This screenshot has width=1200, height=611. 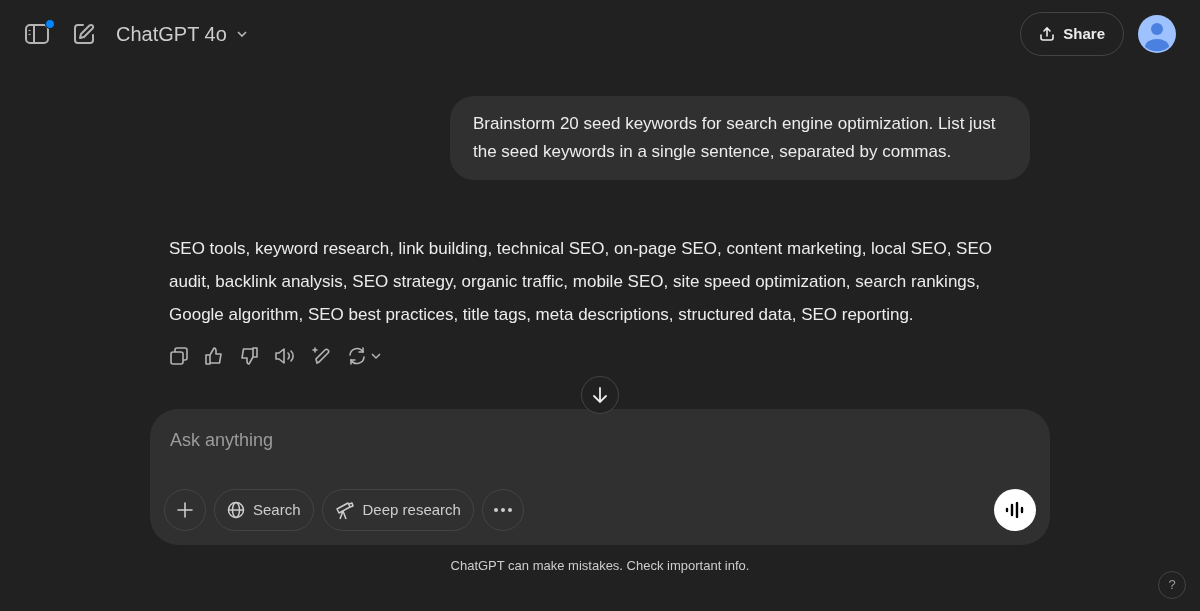 I want to click on refresh-icon, so click(x=357, y=356).